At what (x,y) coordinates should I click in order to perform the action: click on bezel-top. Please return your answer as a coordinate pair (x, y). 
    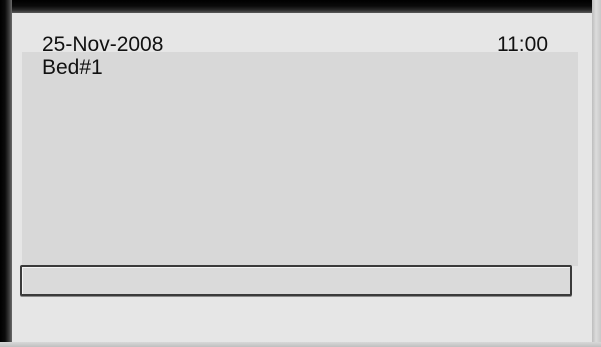
    Looking at the image, I should click on (300, 6).